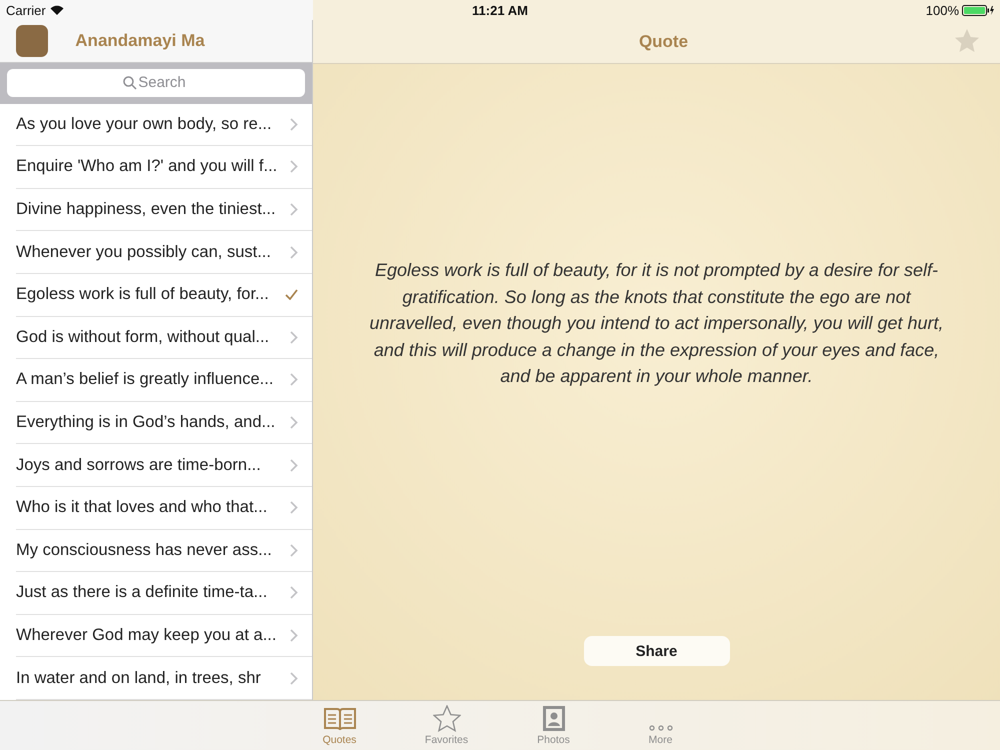 This screenshot has height=750, width=1000. I want to click on portrait-icon, so click(553, 718).